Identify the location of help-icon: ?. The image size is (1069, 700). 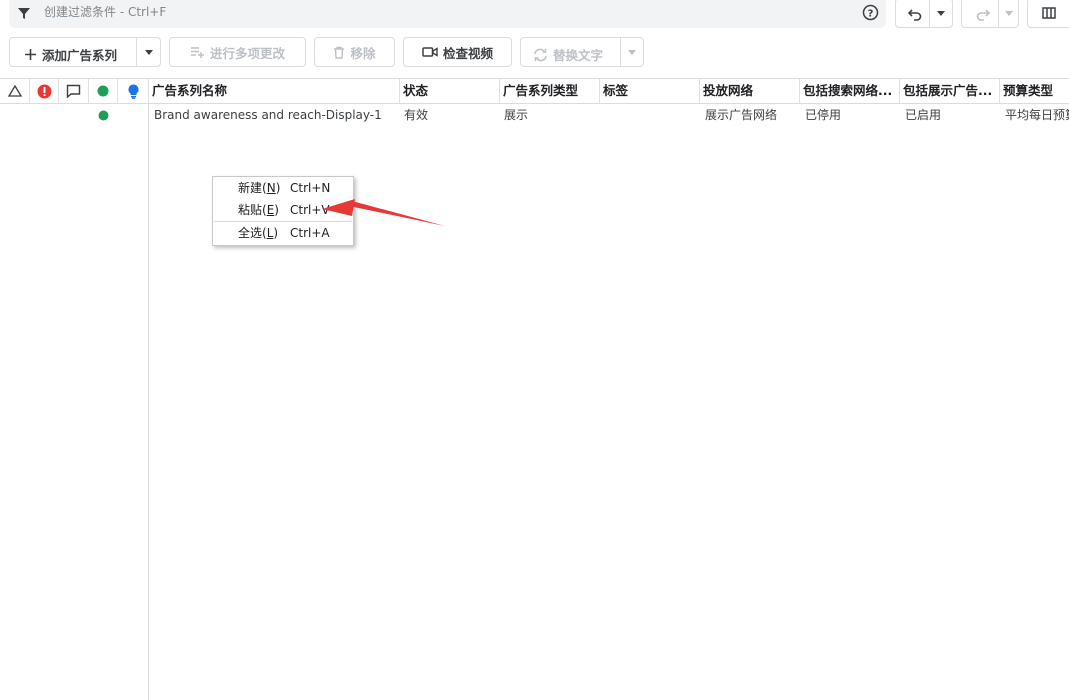
(870, 12).